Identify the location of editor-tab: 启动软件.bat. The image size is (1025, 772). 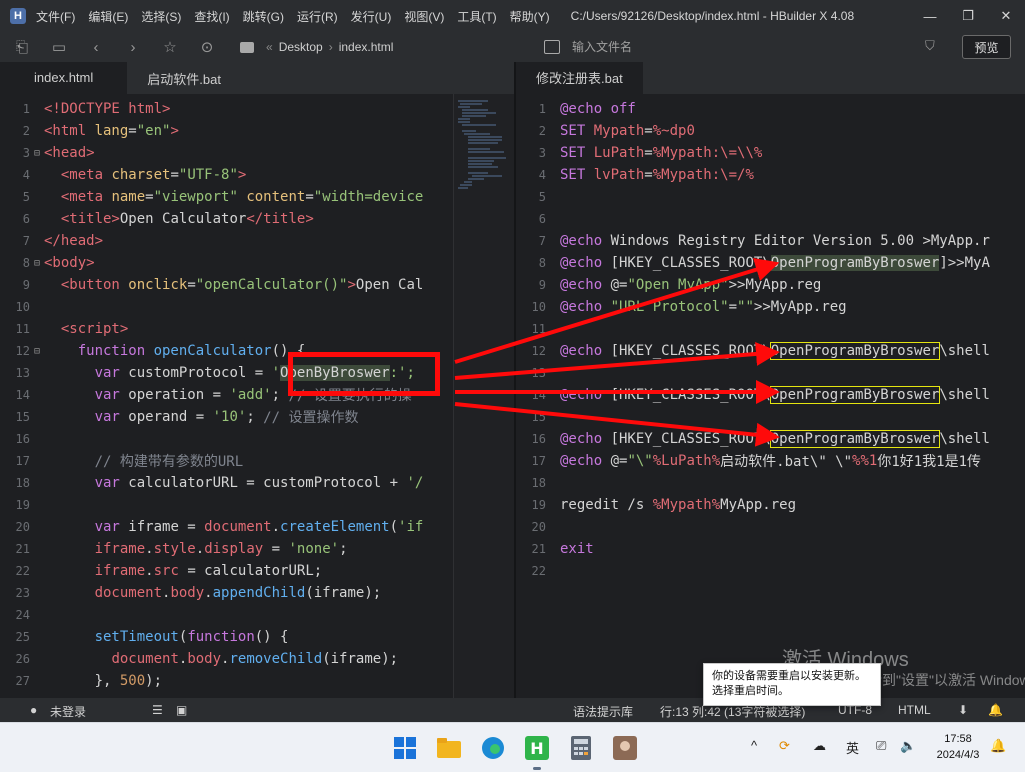
(184, 78).